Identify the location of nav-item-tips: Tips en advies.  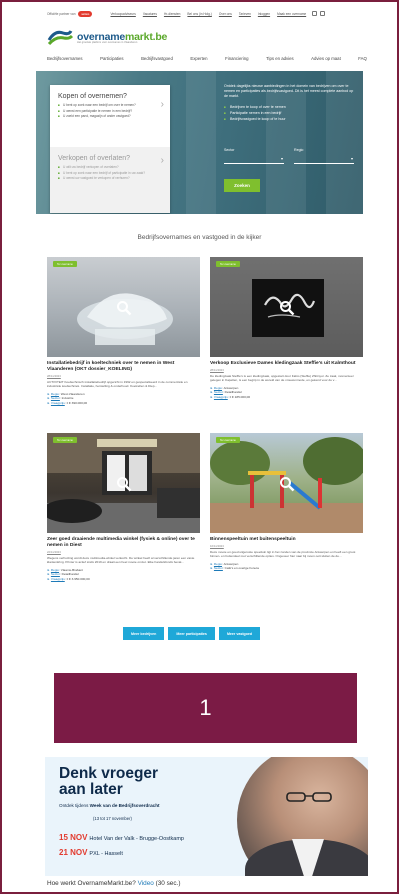
(280, 58).